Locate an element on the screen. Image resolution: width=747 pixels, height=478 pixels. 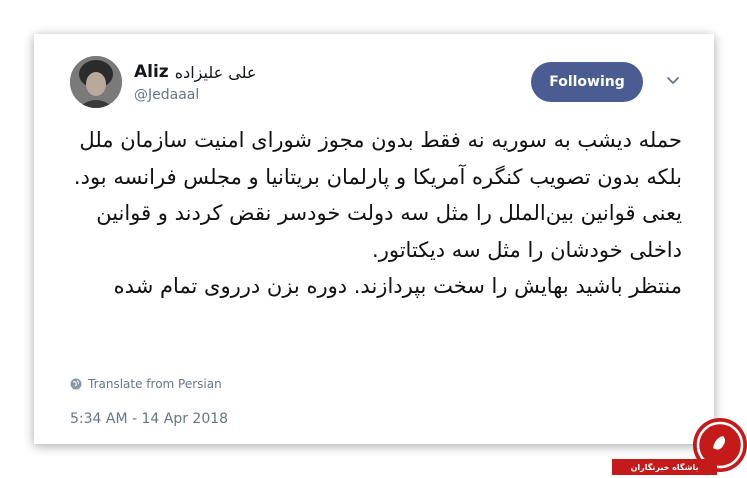
display-name: Aliz علی علیزاده is located at coordinates (195, 72).